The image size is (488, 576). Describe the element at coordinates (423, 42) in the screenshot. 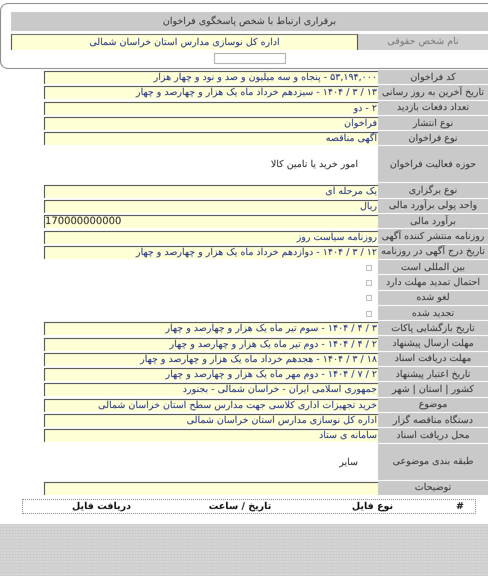

I see `field-label: نام شخص حقوقی` at that location.